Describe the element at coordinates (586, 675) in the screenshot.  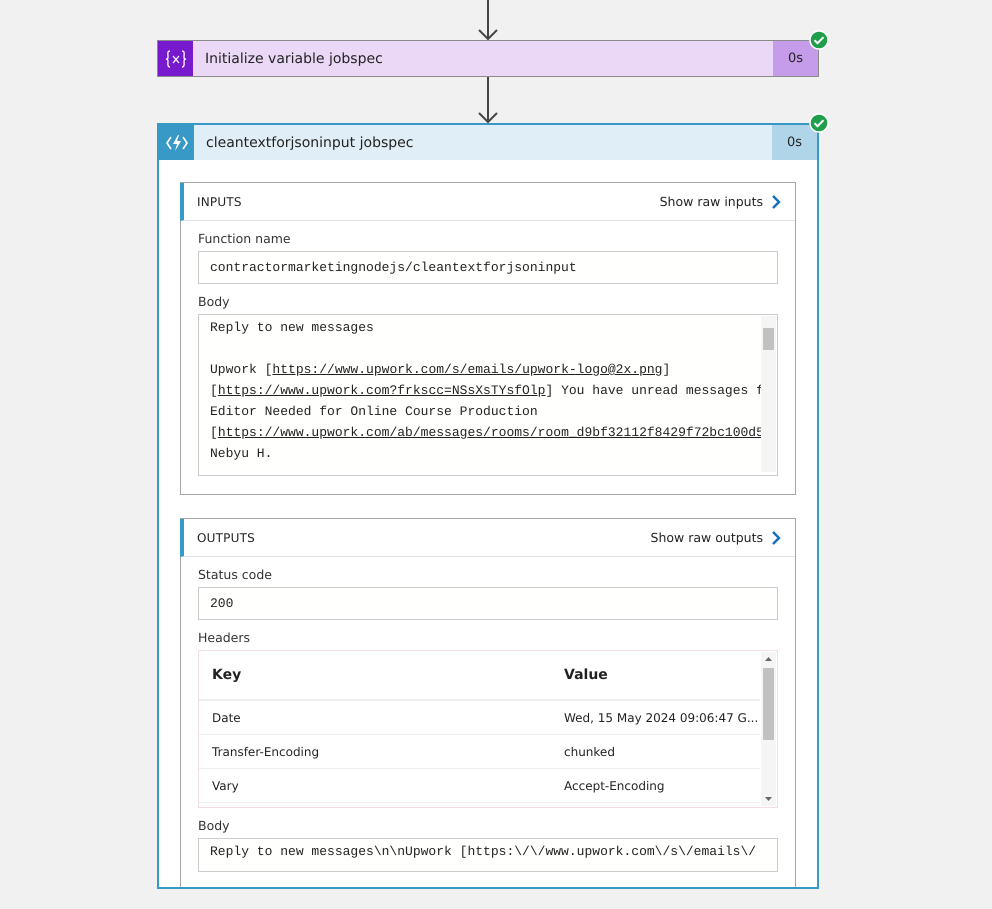
I see `column-header: Value` at that location.